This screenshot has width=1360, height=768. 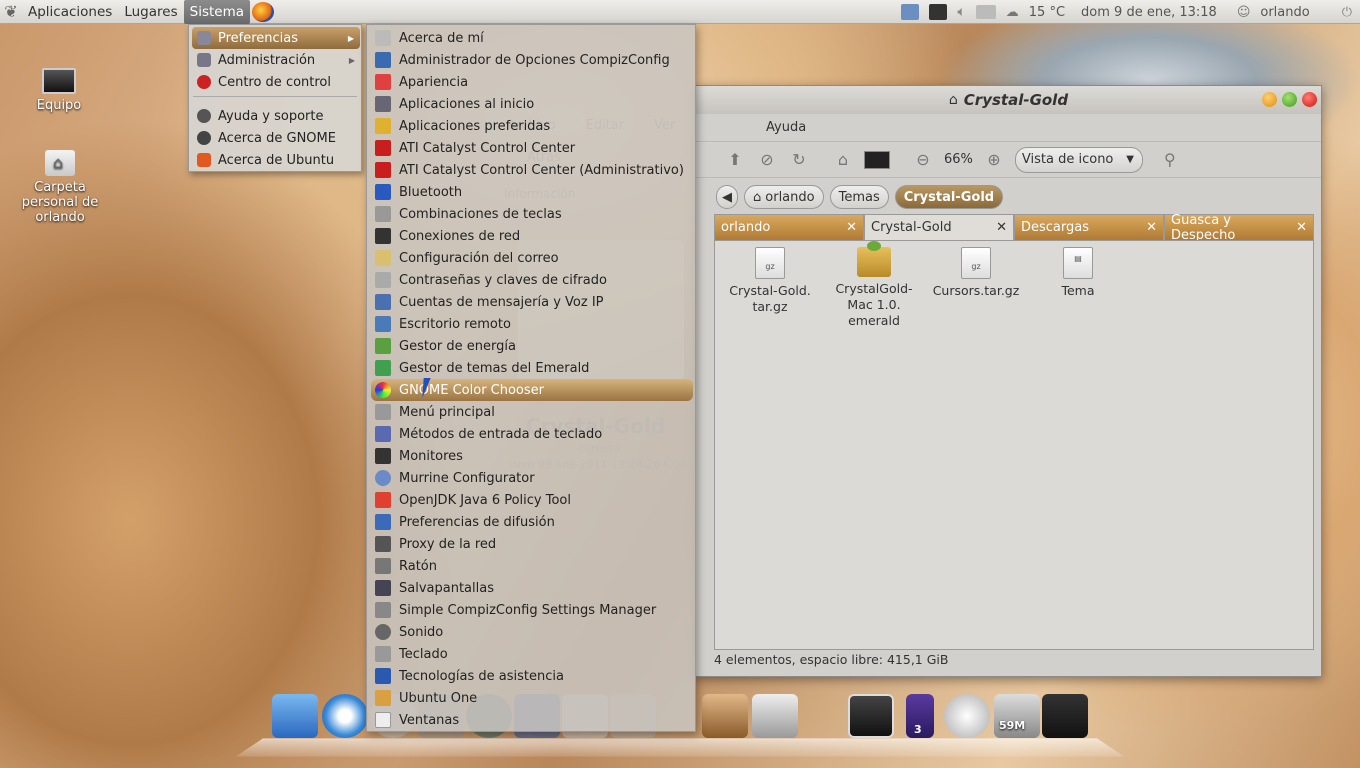 I want to click on trash-icon: 59M, so click(x=1017, y=716).